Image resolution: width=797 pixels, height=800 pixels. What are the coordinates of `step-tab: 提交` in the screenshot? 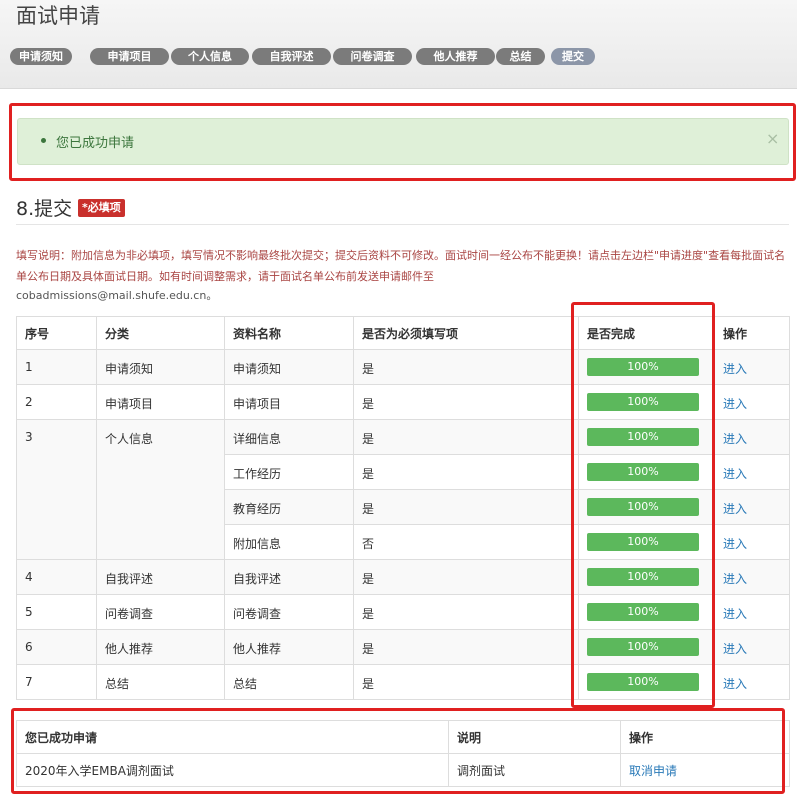 It's located at (573, 56).